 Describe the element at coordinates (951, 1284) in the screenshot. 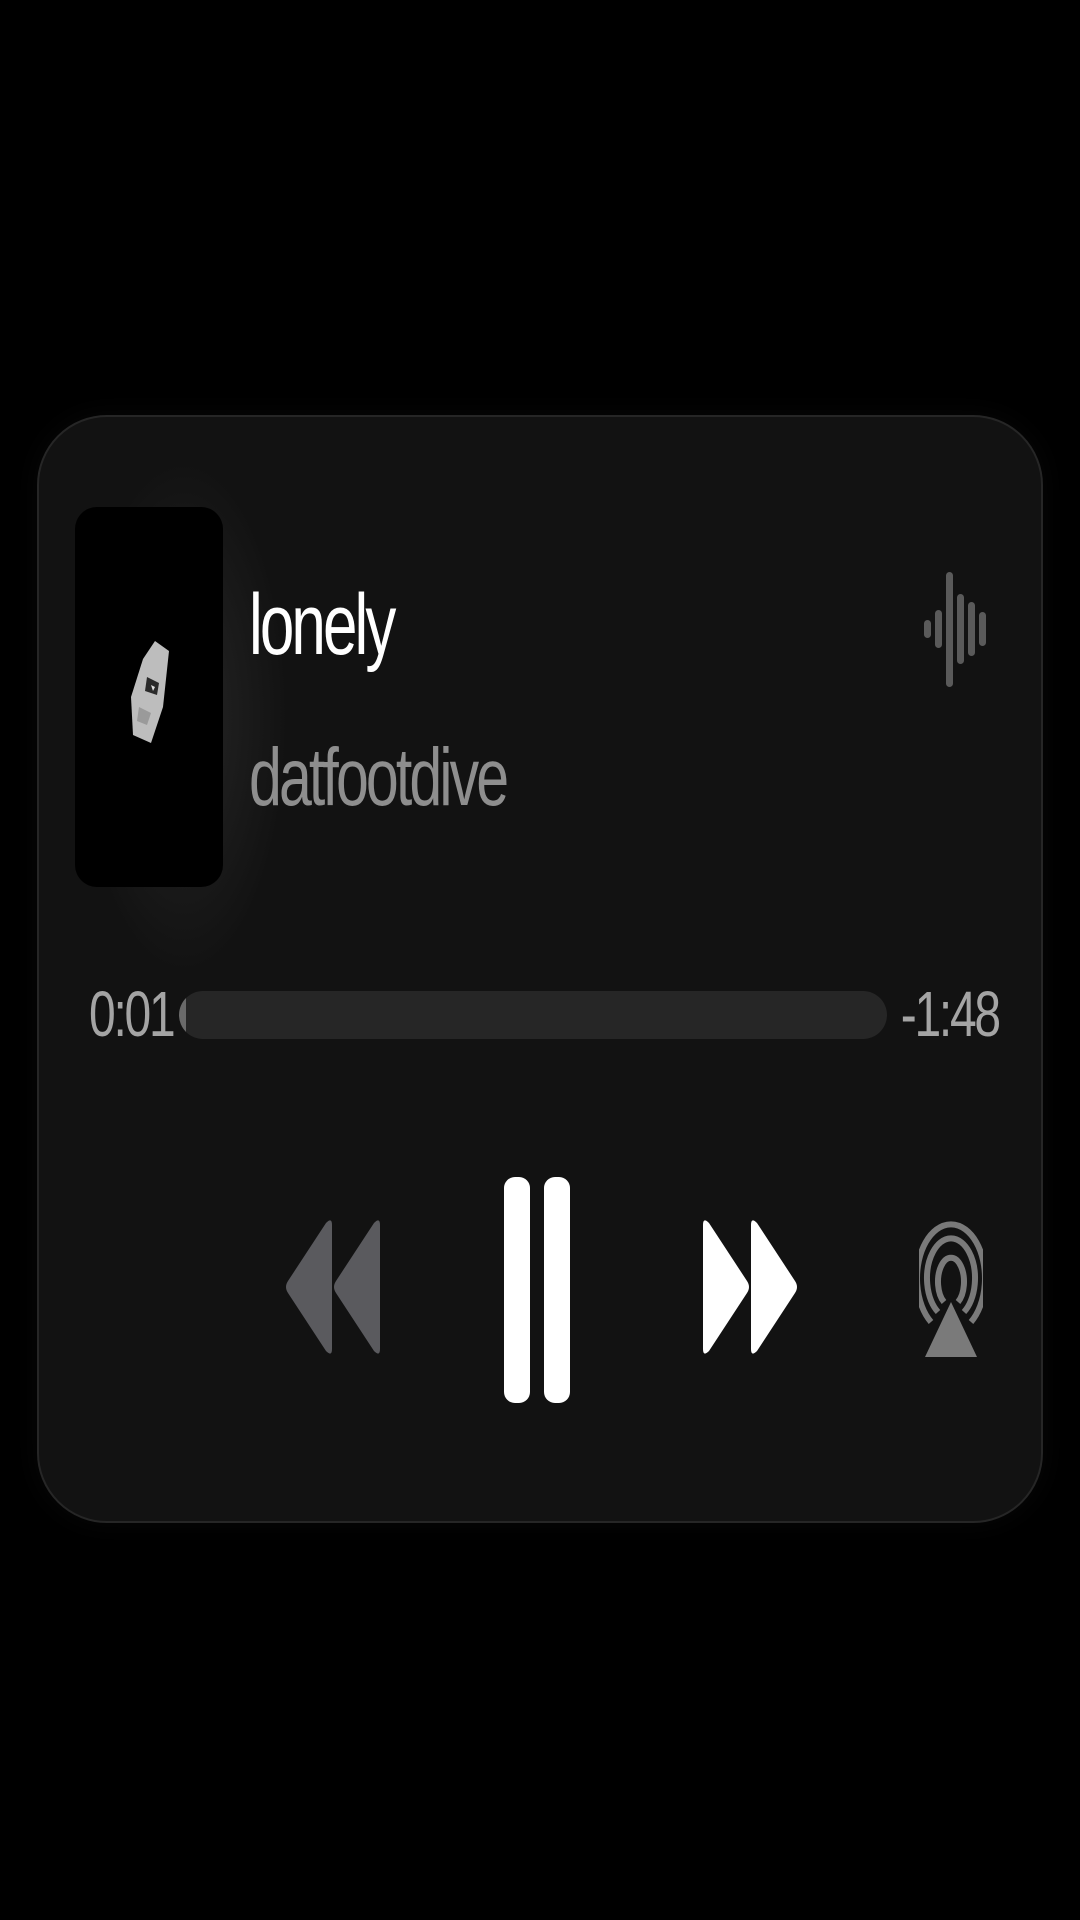

I see `airplay-button` at that location.